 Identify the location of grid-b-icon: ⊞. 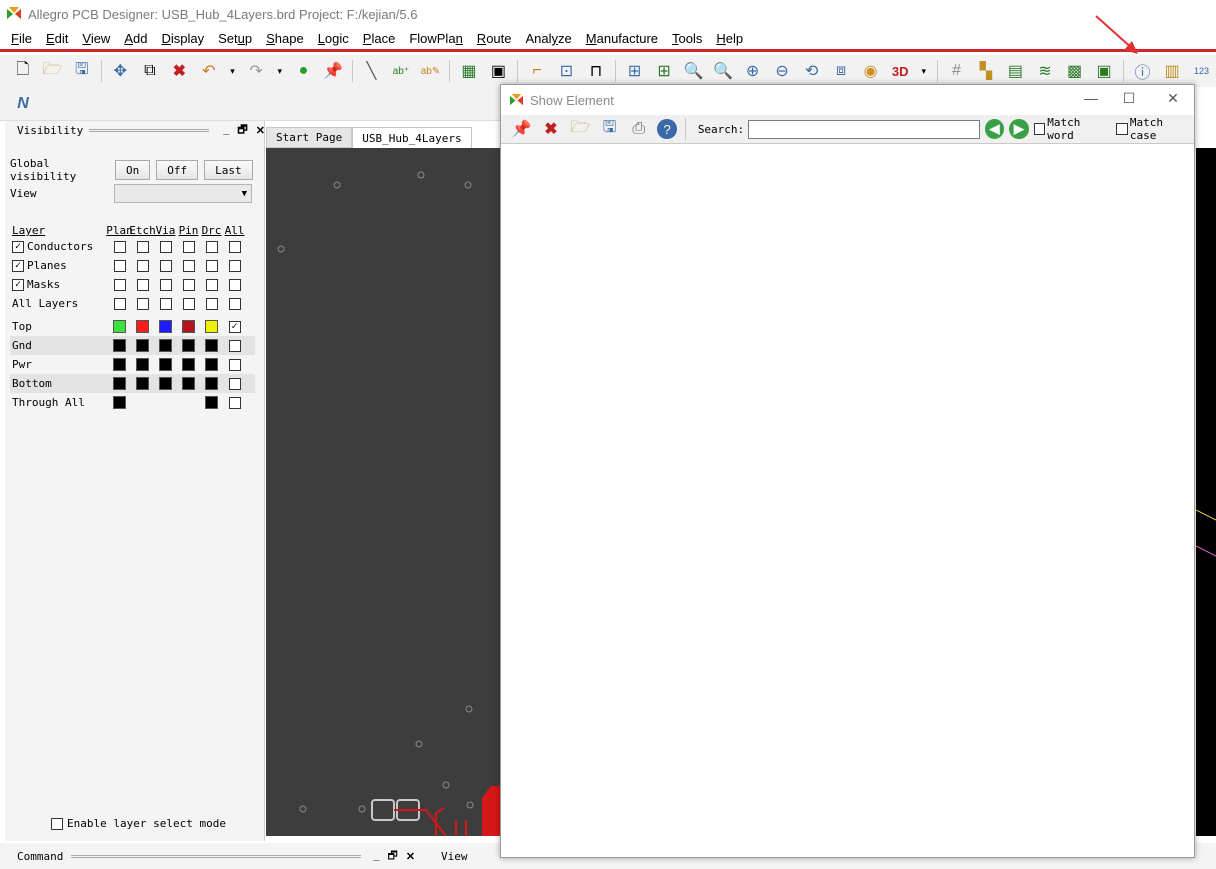
(664, 71).